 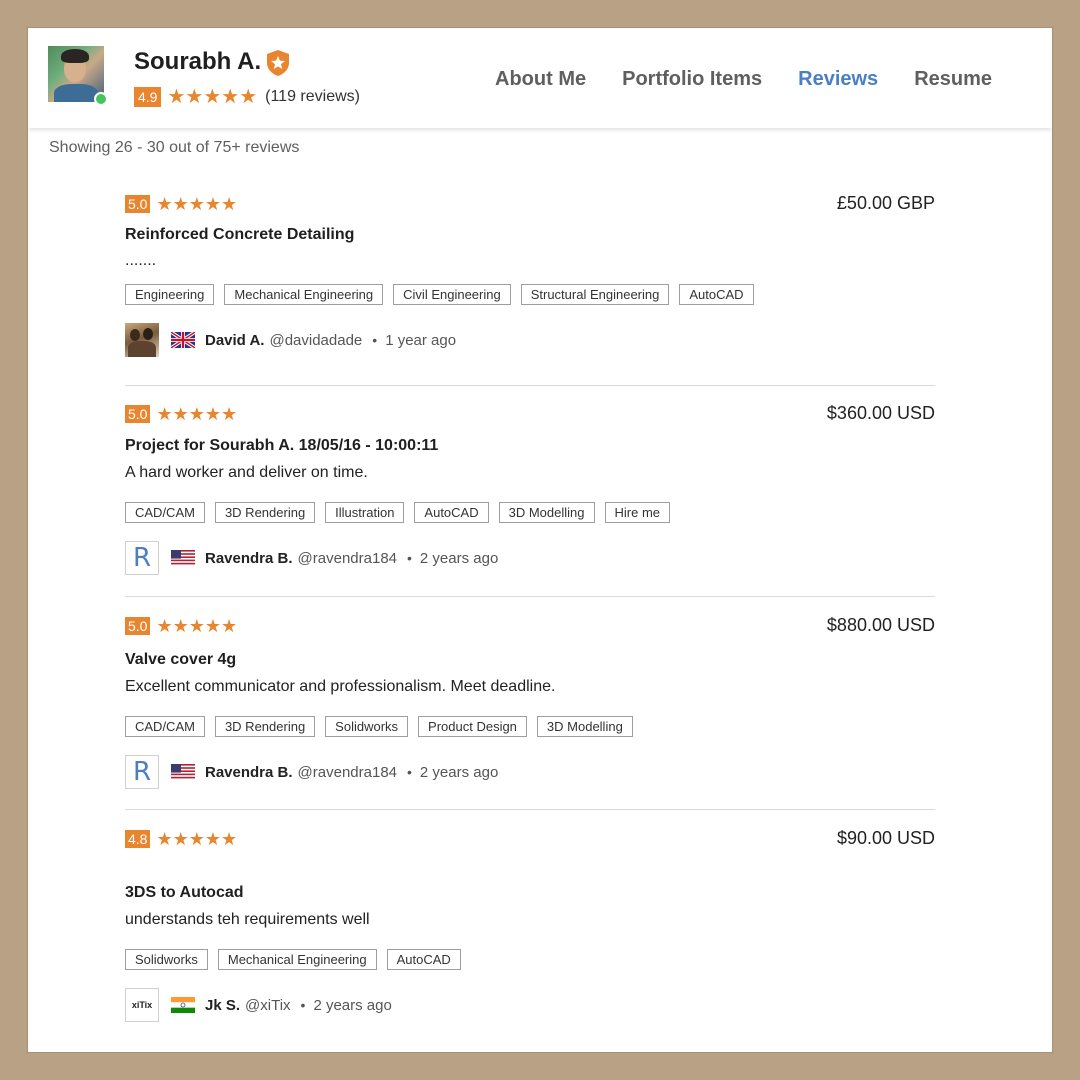 I want to click on online-status-icon, so click(x=101, y=99).